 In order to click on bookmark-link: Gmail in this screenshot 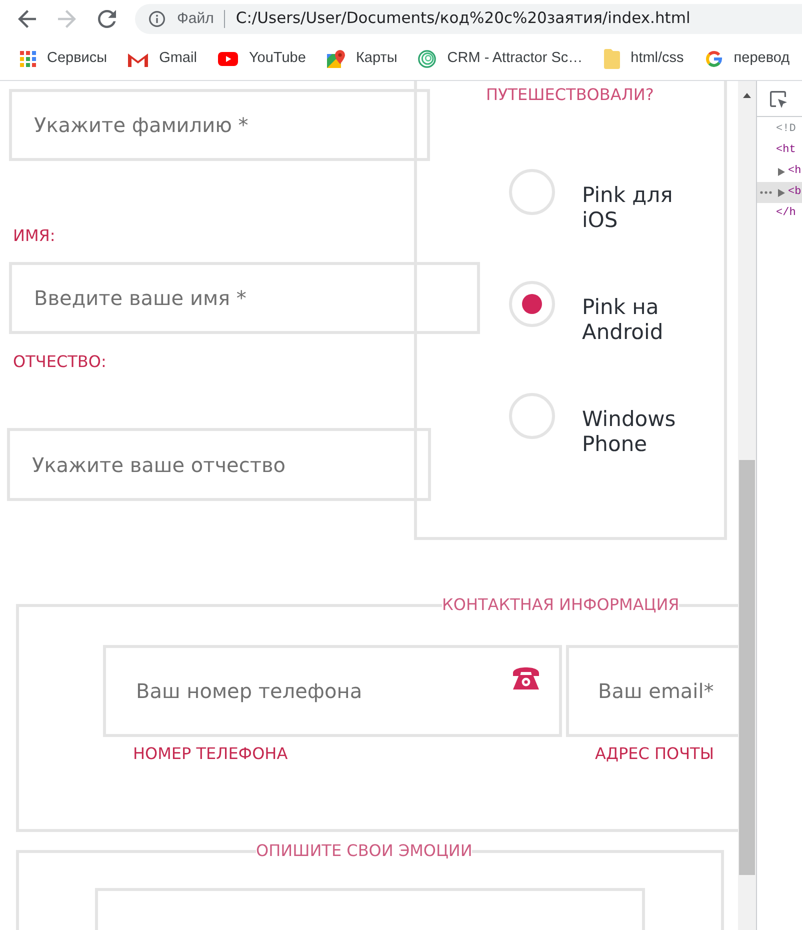, I will do `click(162, 59)`.